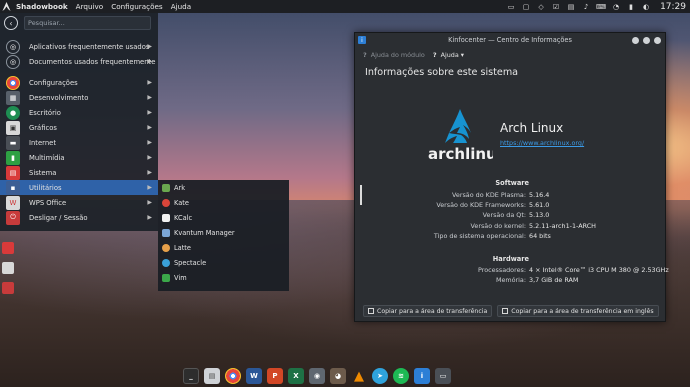 This screenshot has width=690, height=387. Describe the element at coordinates (13, 142) in the screenshot. I see `internet-icon: ▬` at that location.